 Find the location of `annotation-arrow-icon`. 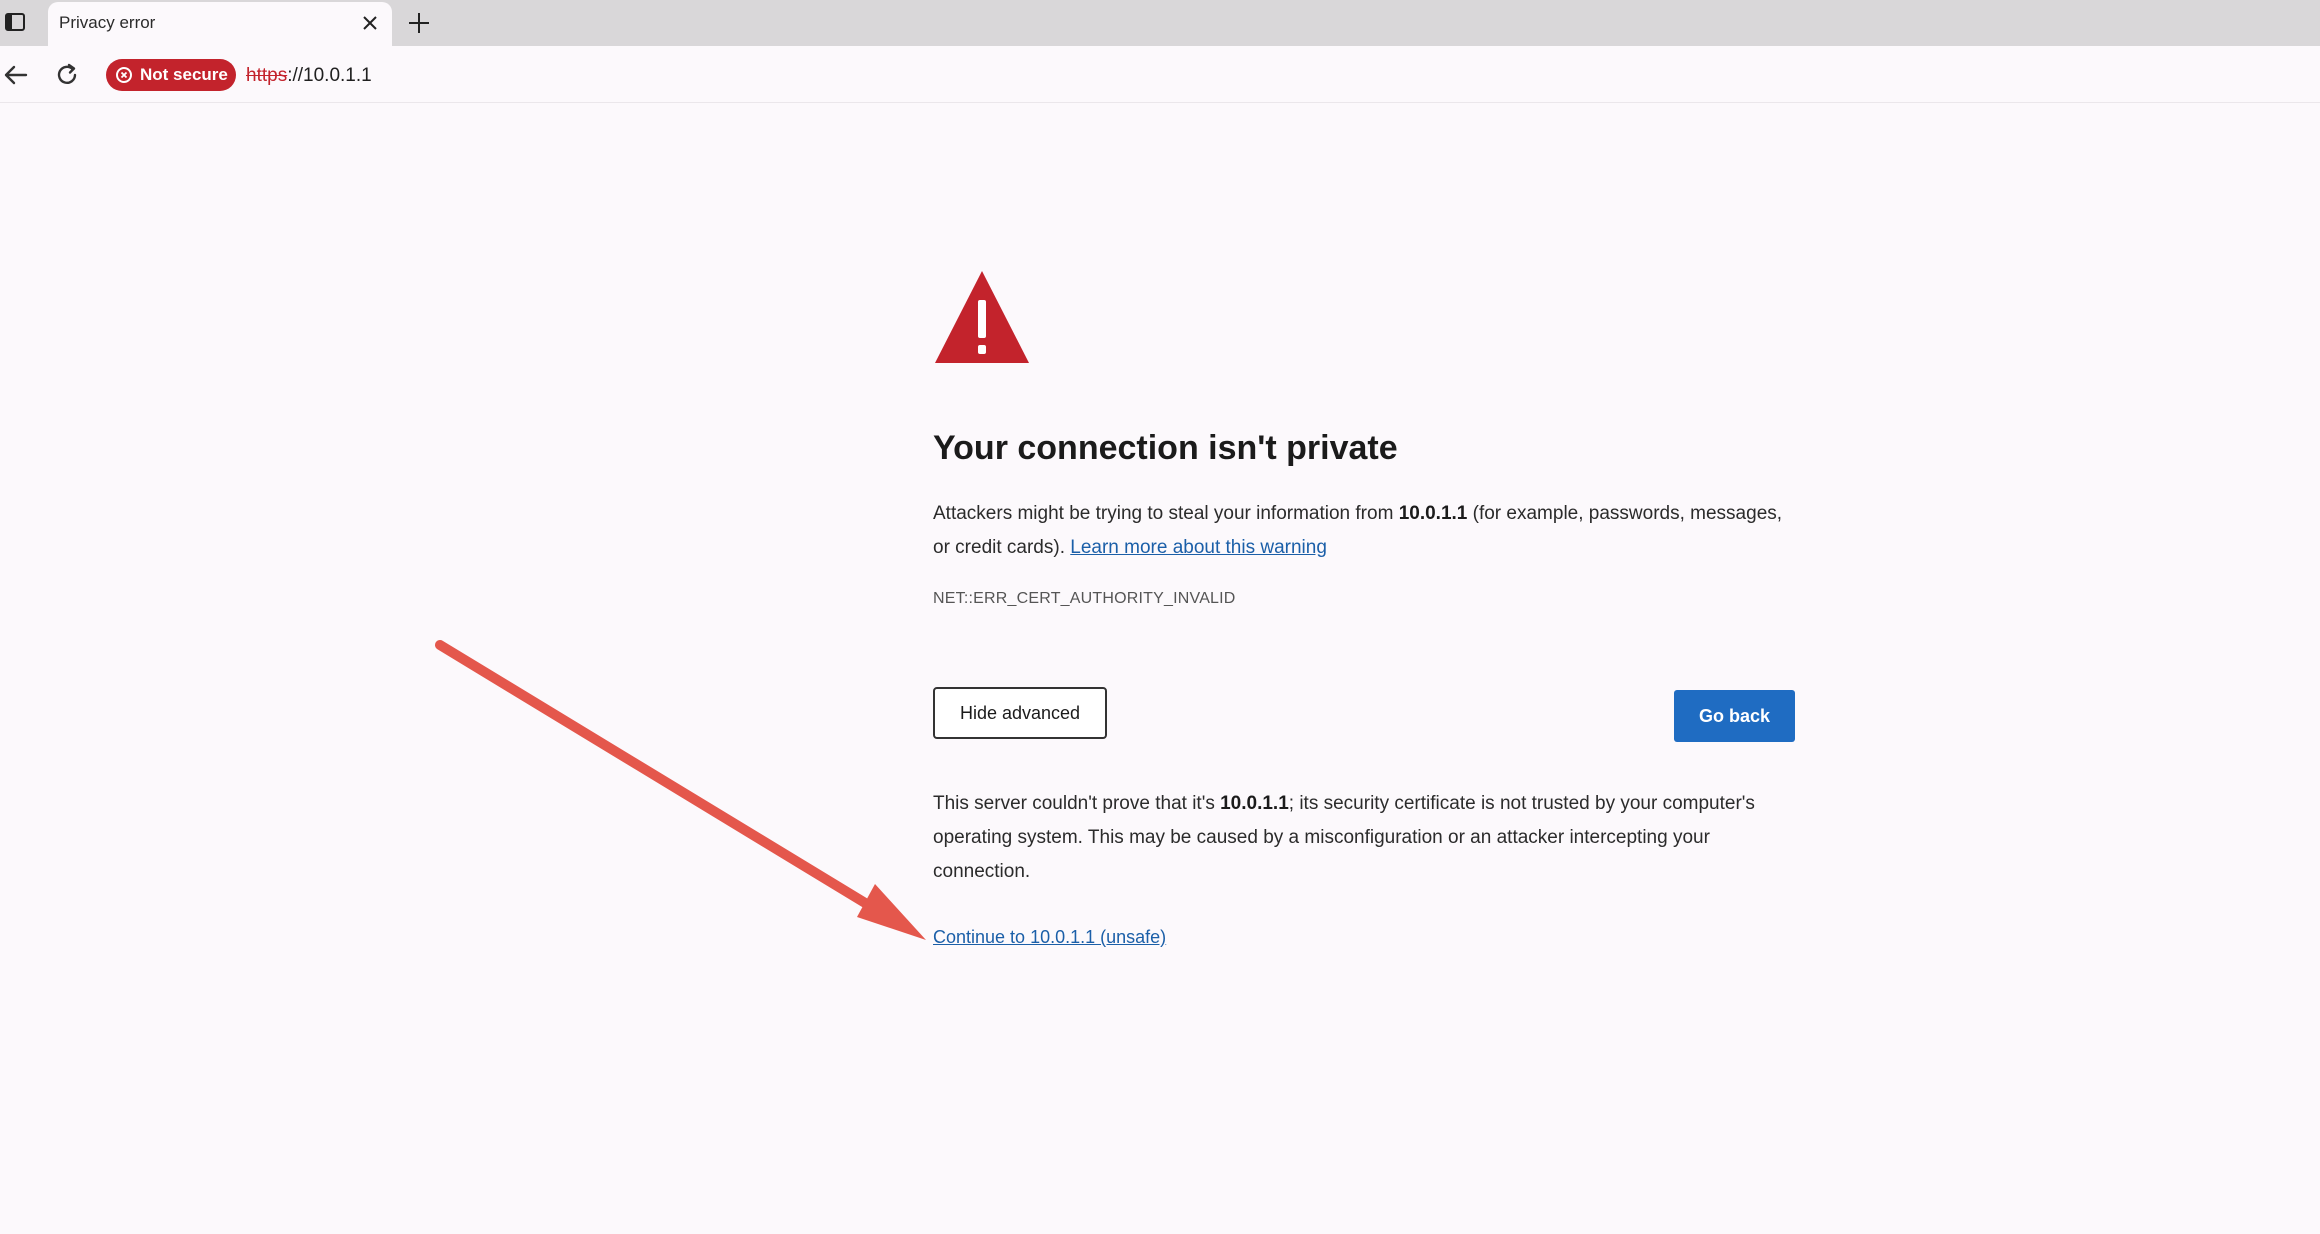

annotation-arrow-icon is located at coordinates (680, 790).